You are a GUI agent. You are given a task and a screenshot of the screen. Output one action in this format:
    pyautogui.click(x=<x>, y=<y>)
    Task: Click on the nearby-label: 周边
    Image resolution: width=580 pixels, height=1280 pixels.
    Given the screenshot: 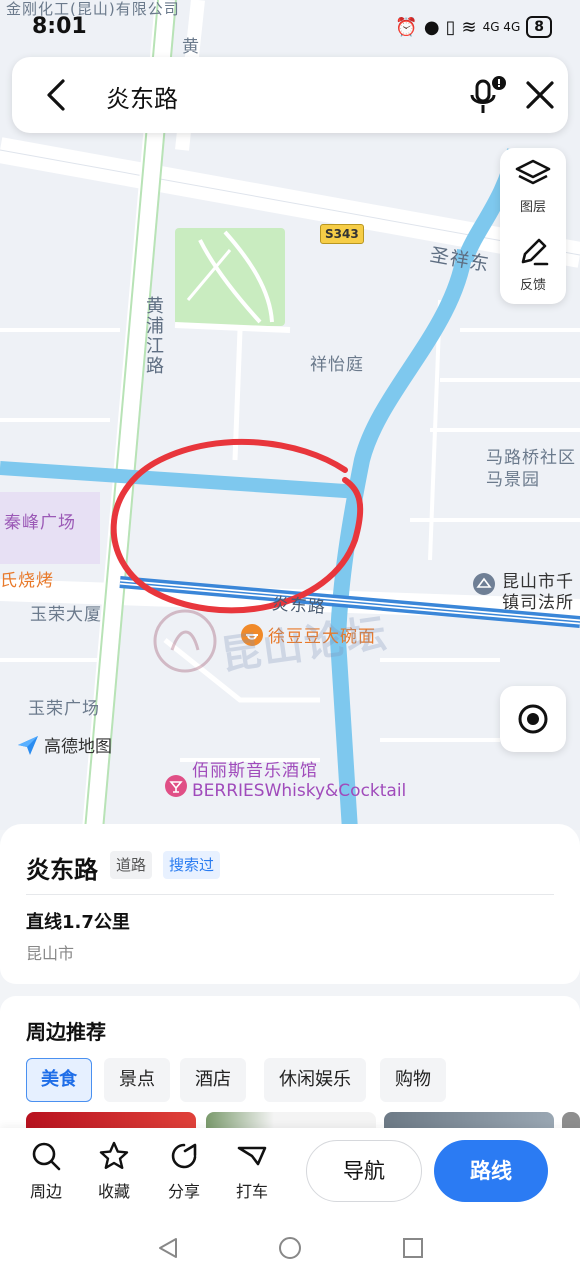 What is the action you would take?
    pyautogui.click(x=45, y=1191)
    